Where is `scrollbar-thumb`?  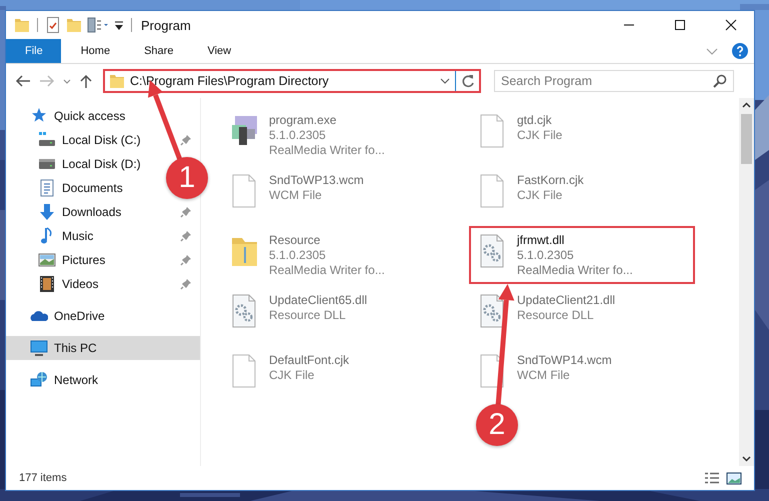 scrollbar-thumb is located at coordinates (746, 139).